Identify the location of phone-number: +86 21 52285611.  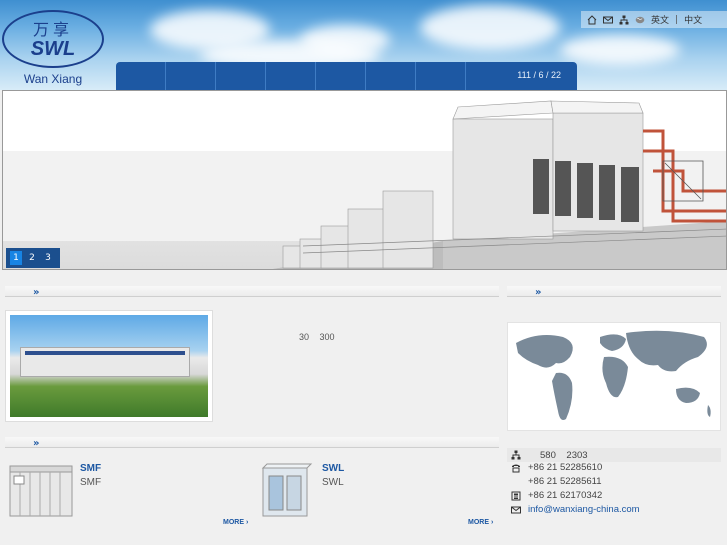
(565, 481).